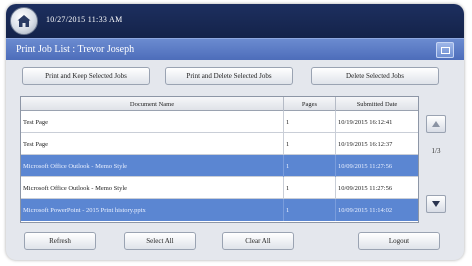 The image size is (472, 266). Describe the element at coordinates (436, 151) in the screenshot. I see `page-indicator: 1/3` at that location.